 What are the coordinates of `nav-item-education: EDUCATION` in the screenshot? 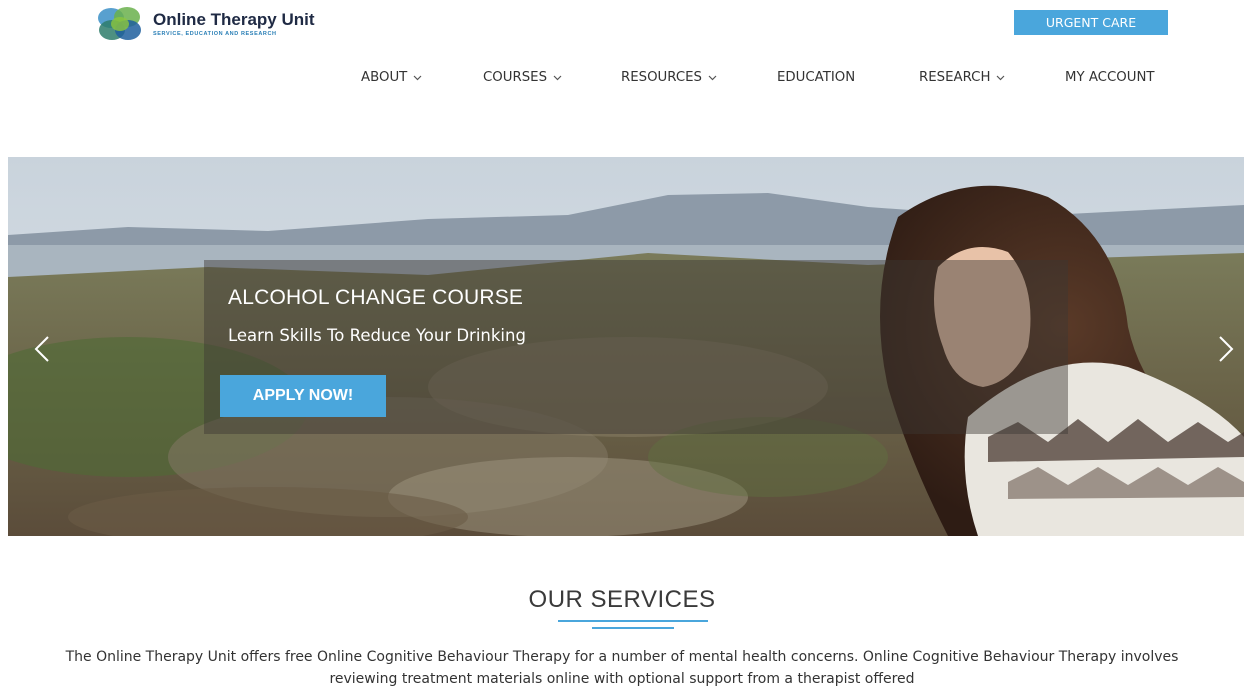 It's located at (816, 77).